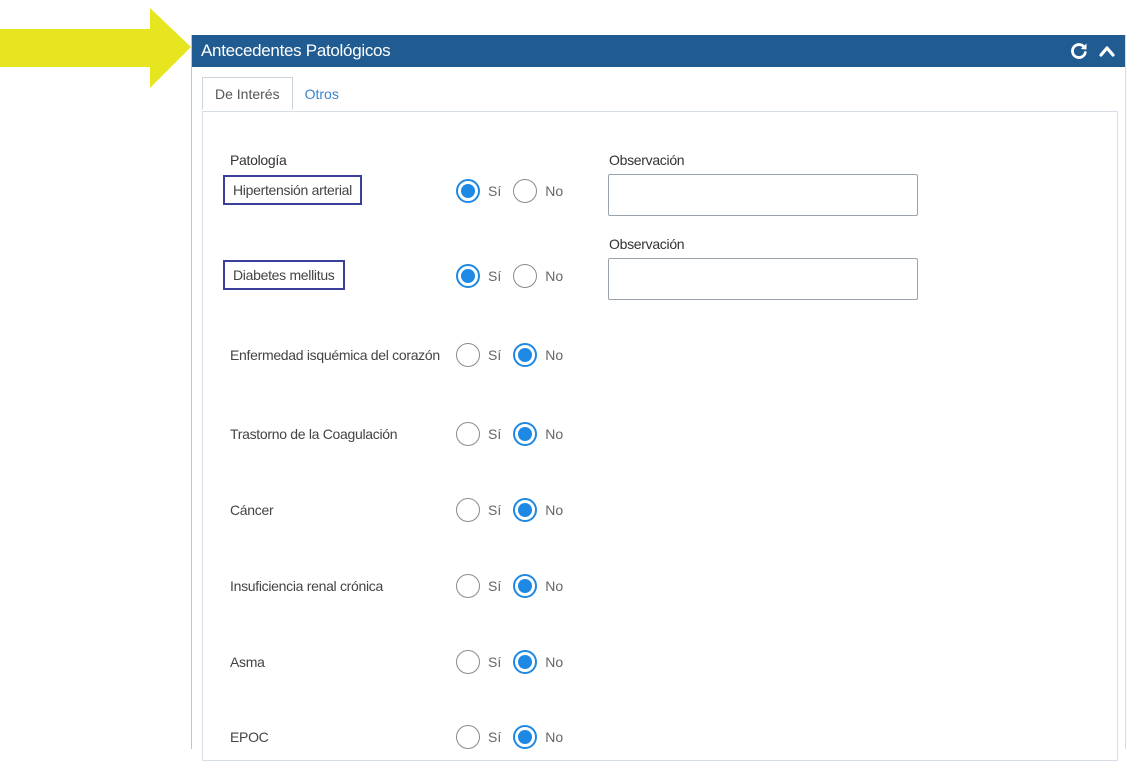  I want to click on pathology-row: Trastorno de la Coagulación Sí No, so click(660, 434).